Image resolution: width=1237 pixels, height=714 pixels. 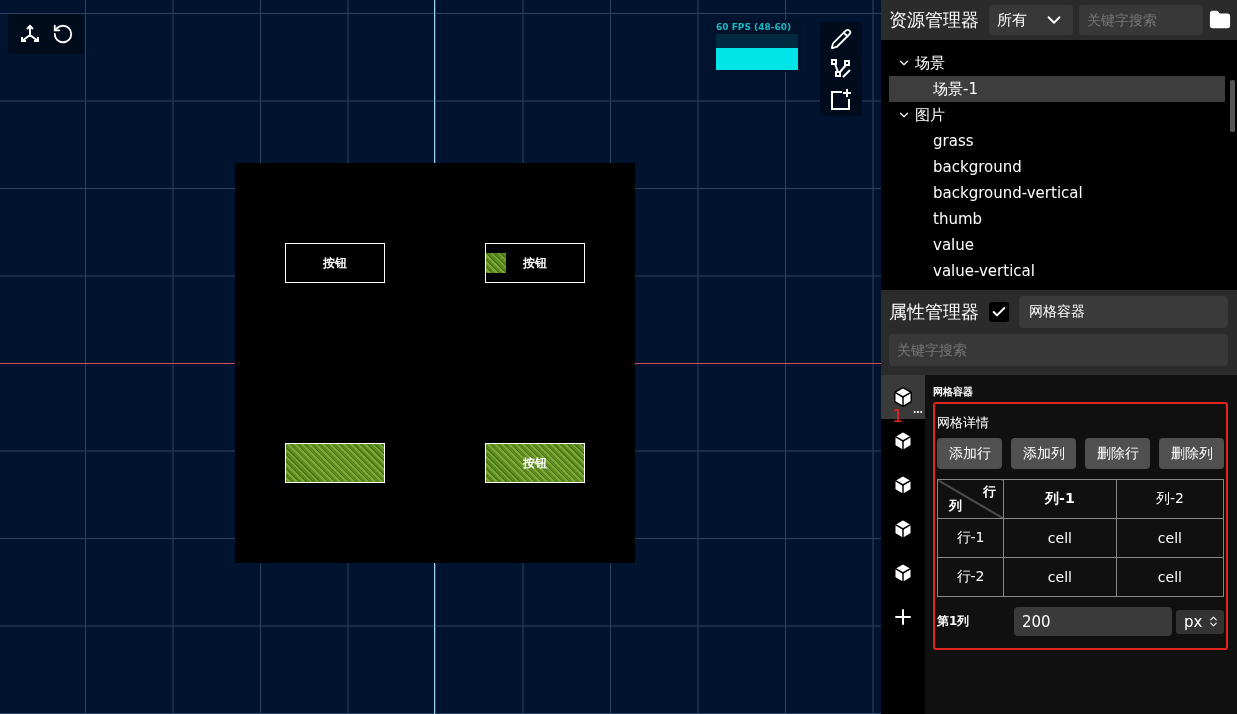 I want to click on enable-checkbox, so click(x=999, y=312).